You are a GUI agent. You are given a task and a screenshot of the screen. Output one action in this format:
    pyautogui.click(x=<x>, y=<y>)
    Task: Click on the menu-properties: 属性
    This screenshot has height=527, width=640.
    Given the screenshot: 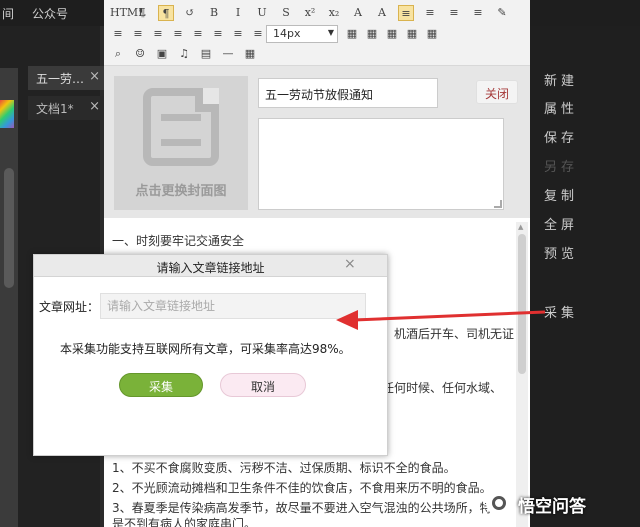 What is the action you would take?
    pyautogui.click(x=561, y=107)
    